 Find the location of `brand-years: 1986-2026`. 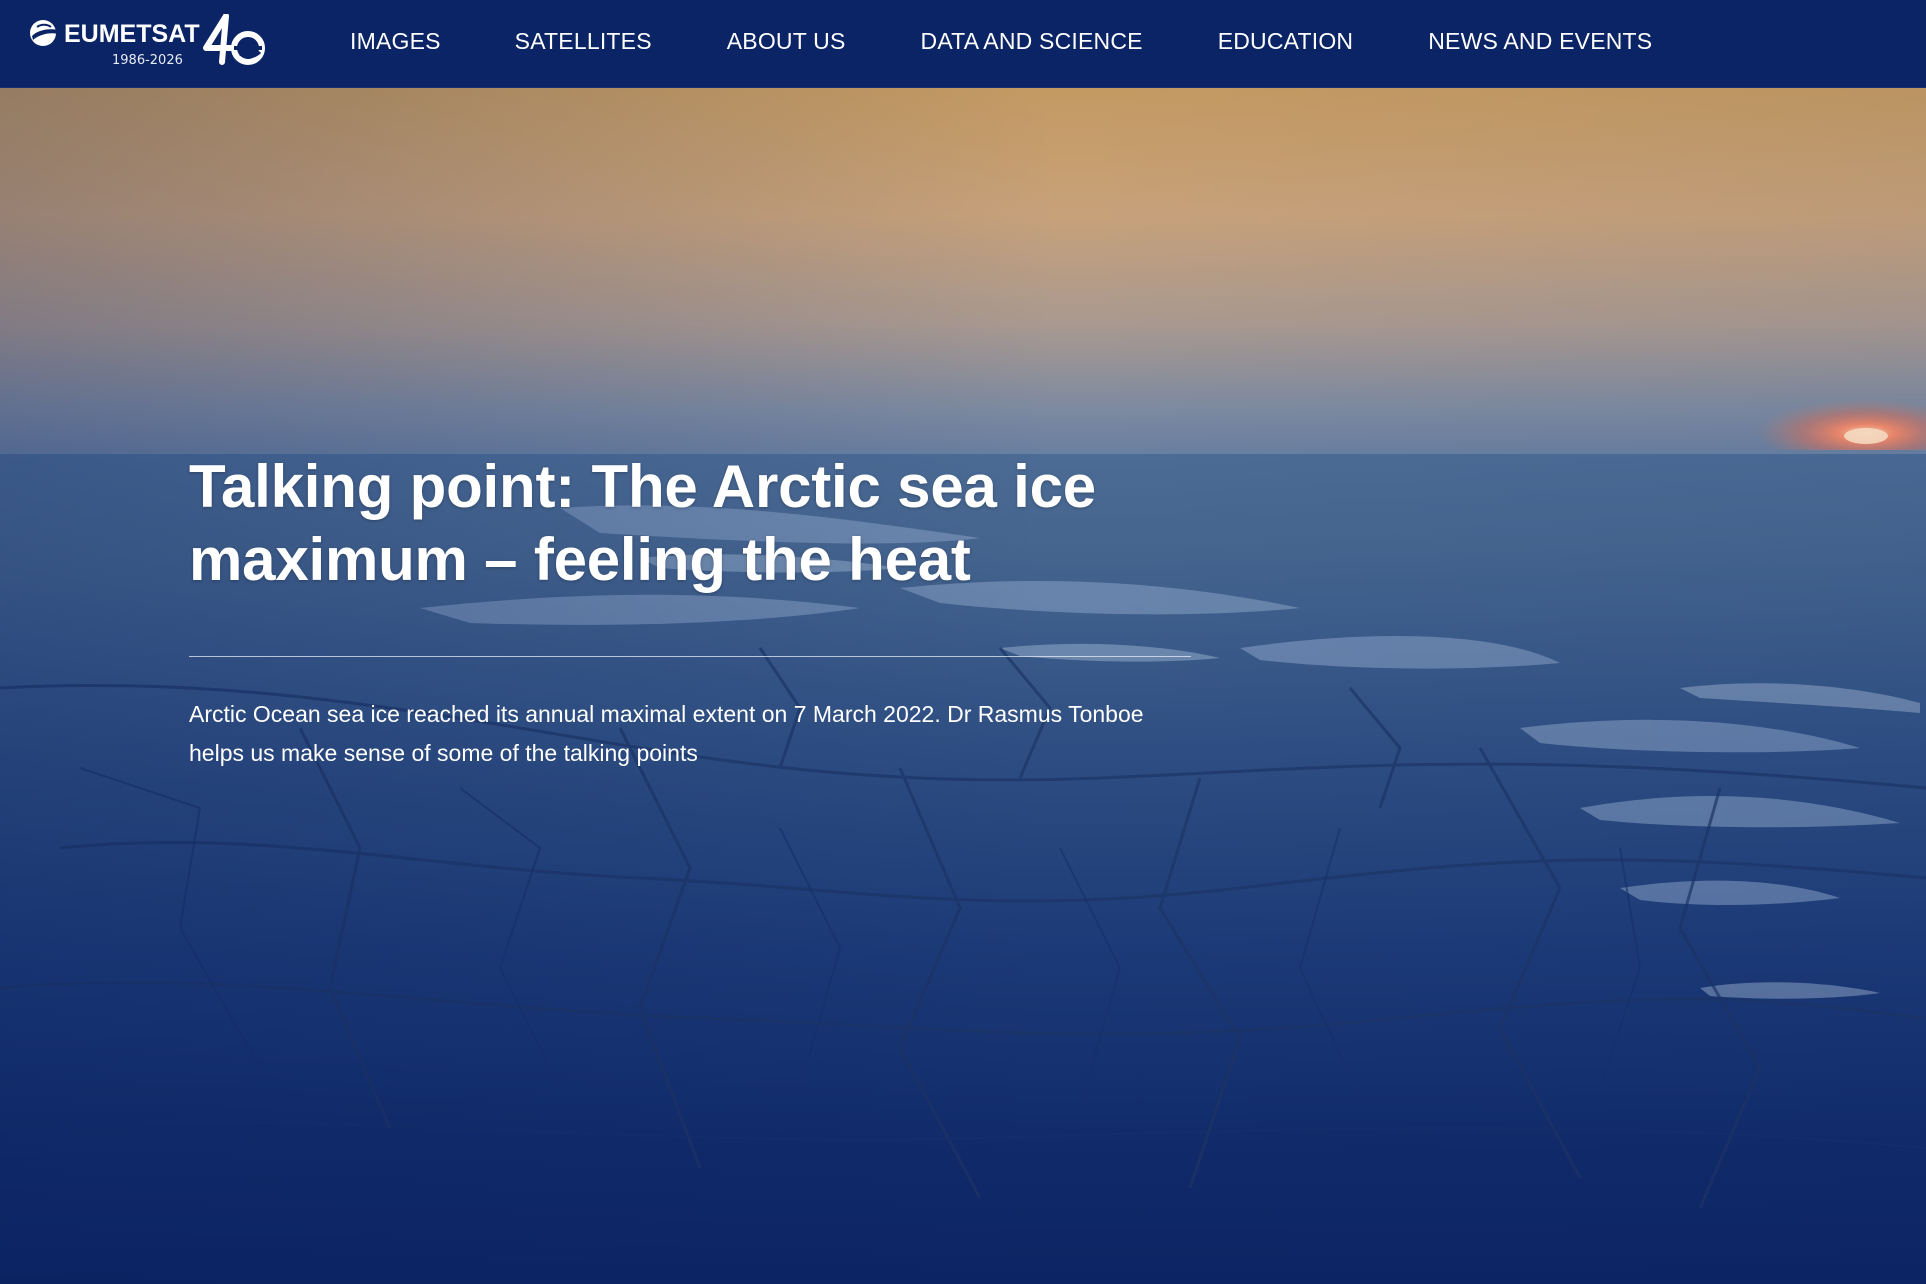

brand-years: 1986-2026 is located at coordinates (147, 60).